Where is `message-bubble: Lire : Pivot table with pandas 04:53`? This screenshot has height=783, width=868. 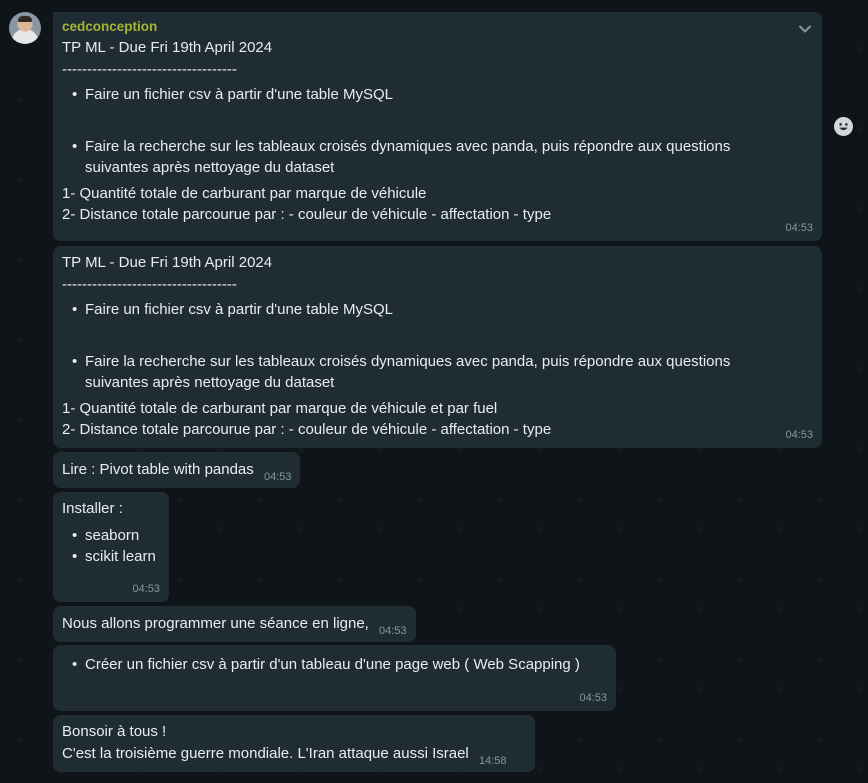
message-bubble: Lire : Pivot table with pandas 04:53 is located at coordinates (177, 470).